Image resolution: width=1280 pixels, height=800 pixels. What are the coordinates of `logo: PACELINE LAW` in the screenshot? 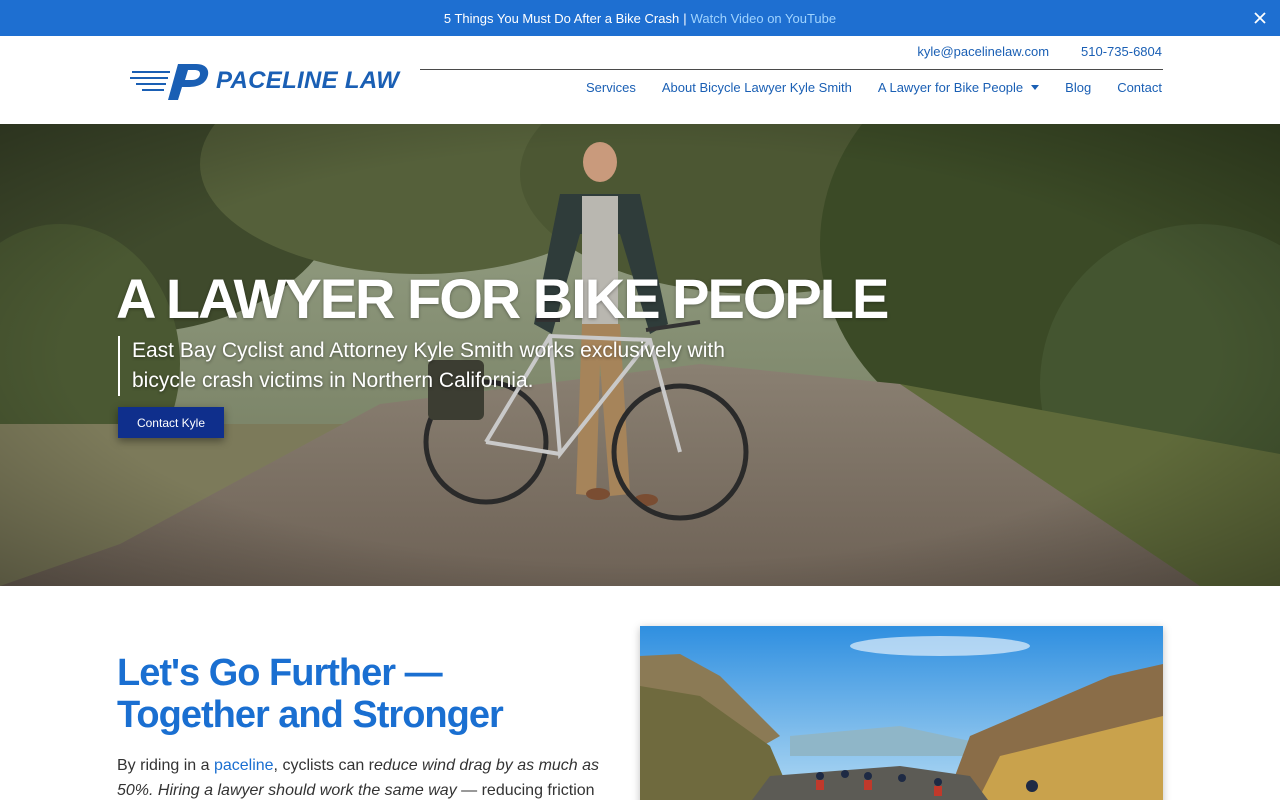 It's located at (264, 81).